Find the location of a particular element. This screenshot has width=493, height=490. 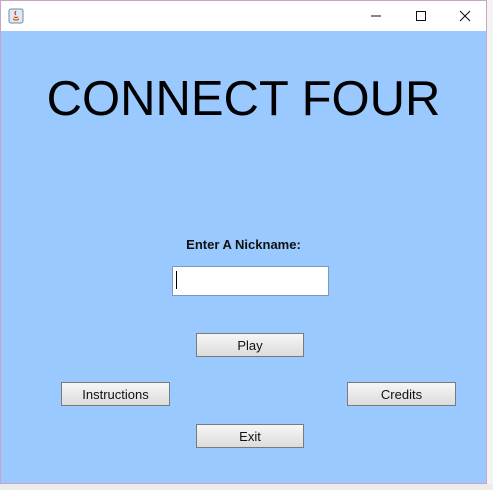

instructions-button: Instructions is located at coordinates (115, 394).